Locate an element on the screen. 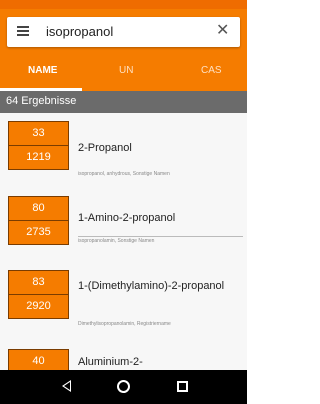  code-box: 33 1219 is located at coordinates (38, 145).